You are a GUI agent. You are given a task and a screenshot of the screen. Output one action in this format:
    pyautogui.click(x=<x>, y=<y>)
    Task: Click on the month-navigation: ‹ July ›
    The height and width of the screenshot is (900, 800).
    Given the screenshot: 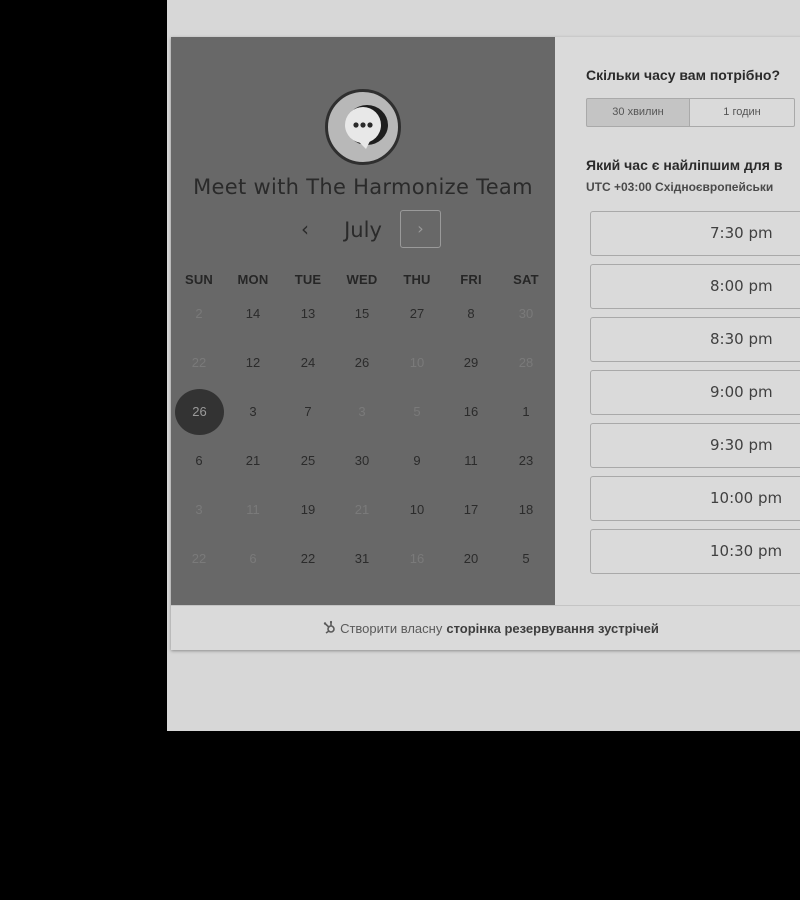 What is the action you would take?
    pyautogui.click(x=363, y=230)
    